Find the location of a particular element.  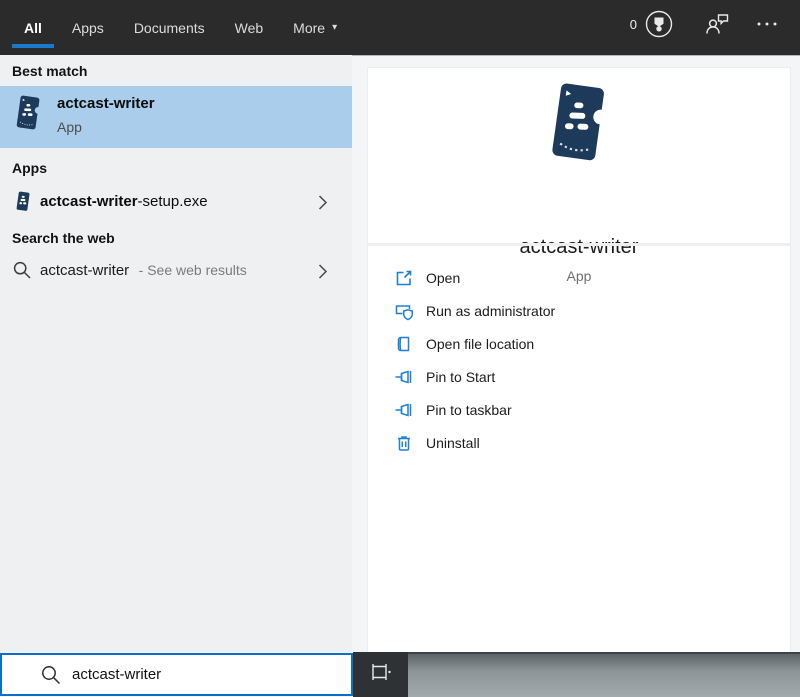

best-match-title: actcast-writer is located at coordinates (106, 103).